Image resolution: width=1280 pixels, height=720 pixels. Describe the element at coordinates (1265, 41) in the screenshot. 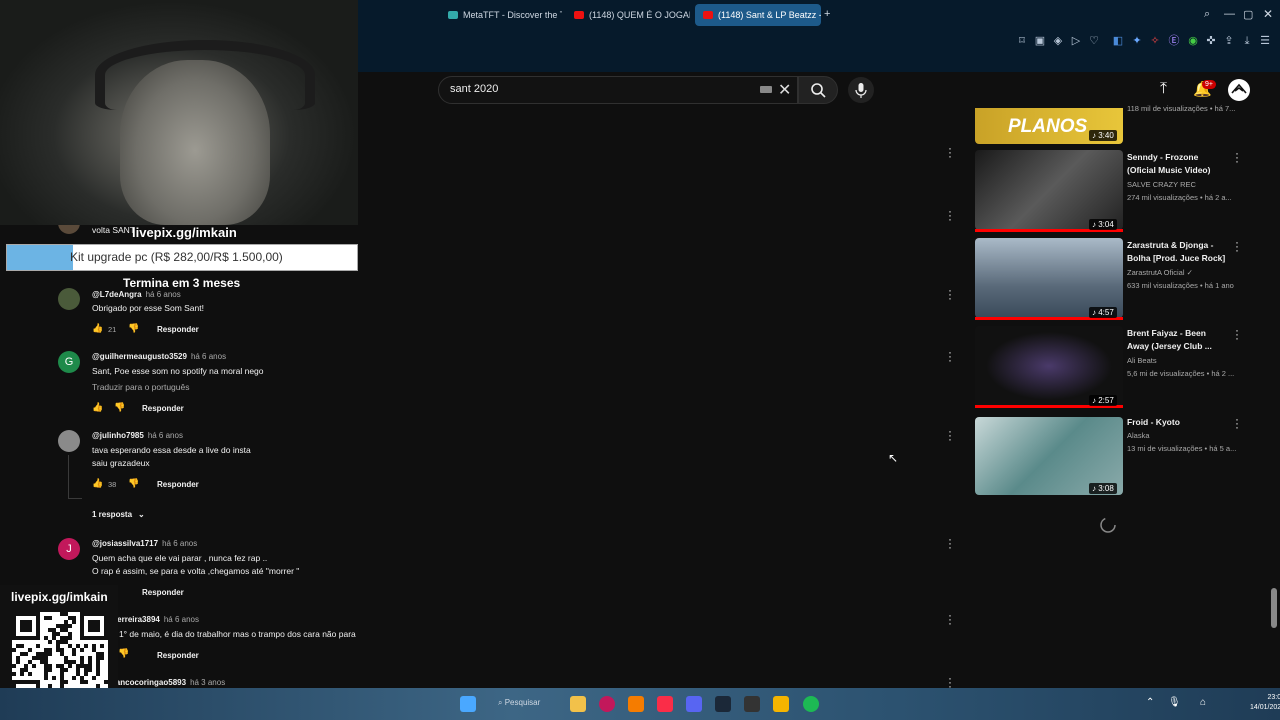

I see `menu-icon: ☰` at that location.